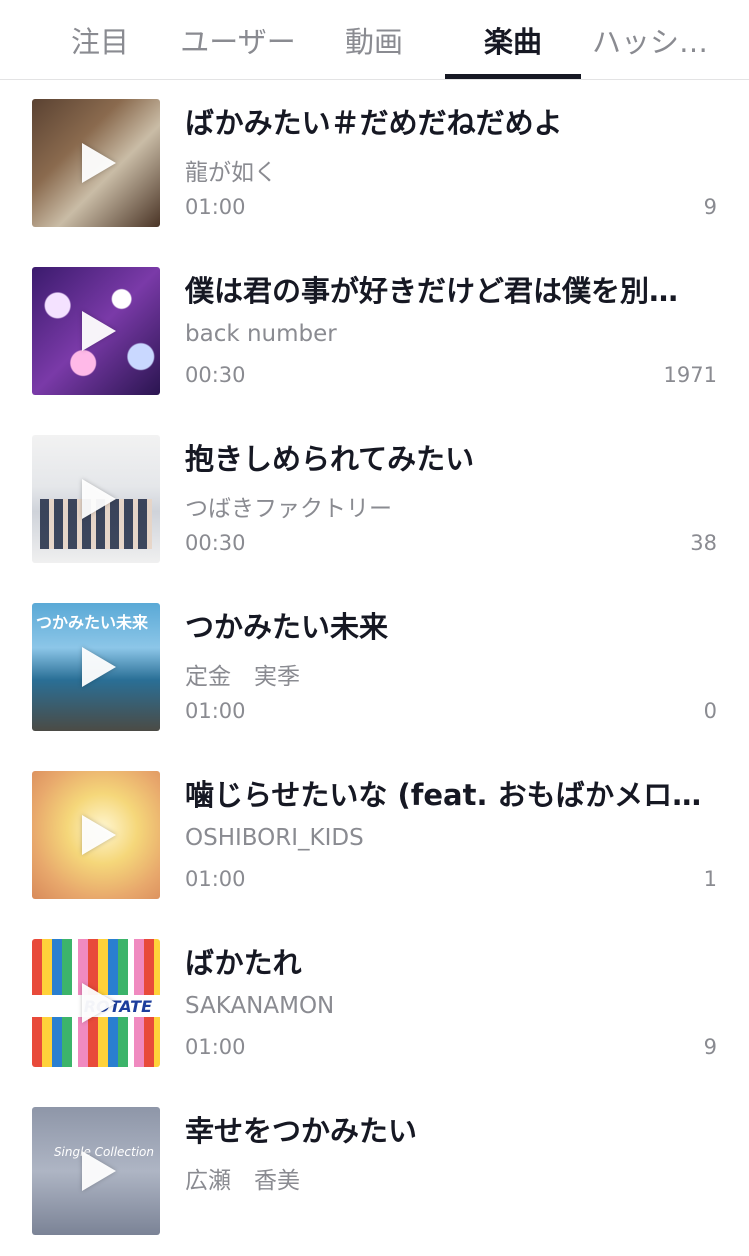 This screenshot has width=749, height=1256. I want to click on active-tab-indicator, so click(513, 76).